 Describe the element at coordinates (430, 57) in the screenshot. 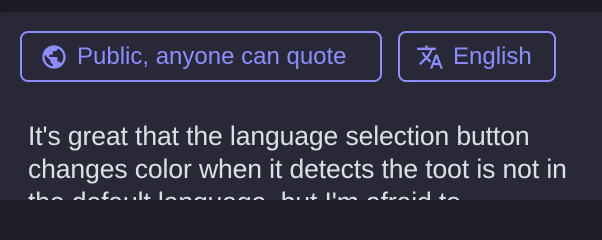

I see `translate-icon` at that location.